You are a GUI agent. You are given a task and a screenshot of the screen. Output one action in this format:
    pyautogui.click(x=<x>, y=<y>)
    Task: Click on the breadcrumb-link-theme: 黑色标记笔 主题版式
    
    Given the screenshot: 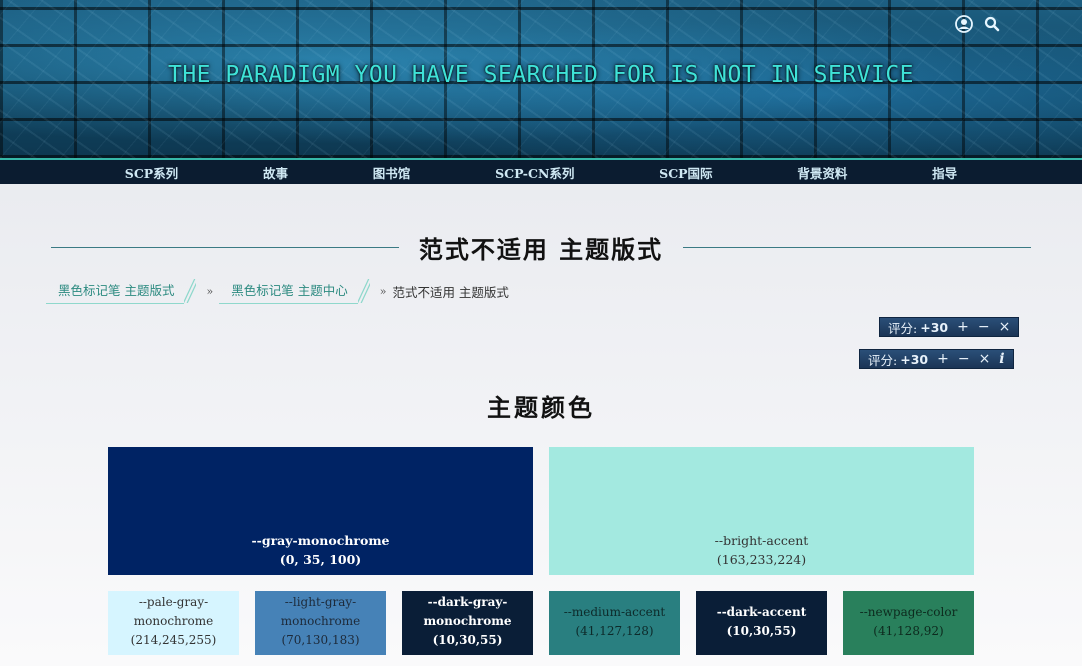 What is the action you would take?
    pyautogui.click(x=115, y=291)
    